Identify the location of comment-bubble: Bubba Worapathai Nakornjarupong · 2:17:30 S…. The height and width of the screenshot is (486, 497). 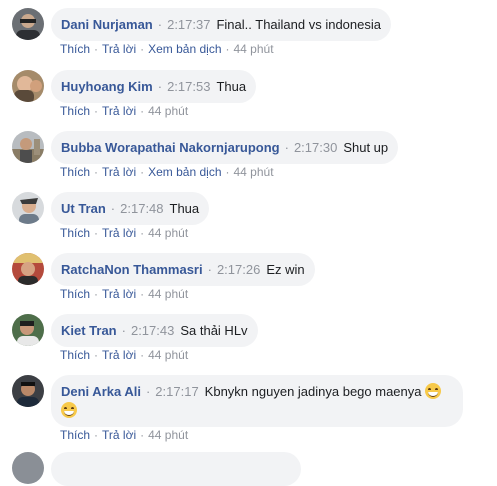
(225, 147).